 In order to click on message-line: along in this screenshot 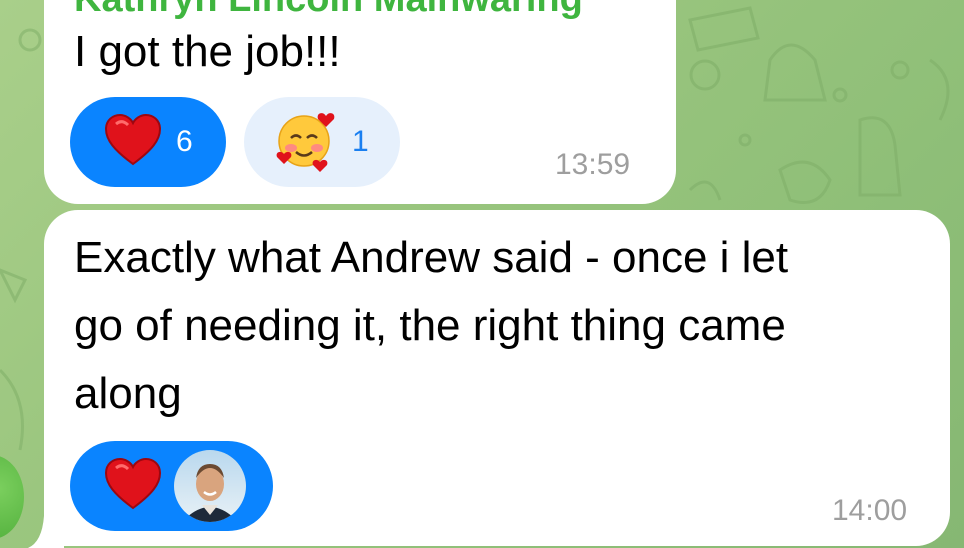, I will do `click(128, 393)`.